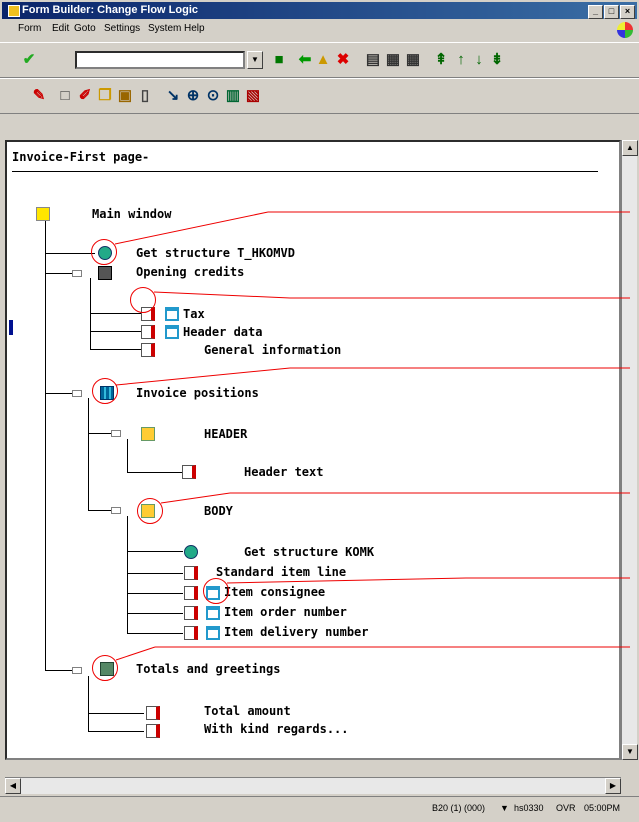 The width and height of the screenshot is (639, 822). Describe the element at coordinates (504, 808) in the screenshot. I see `status-system-dropdown-icon: ▼` at that location.